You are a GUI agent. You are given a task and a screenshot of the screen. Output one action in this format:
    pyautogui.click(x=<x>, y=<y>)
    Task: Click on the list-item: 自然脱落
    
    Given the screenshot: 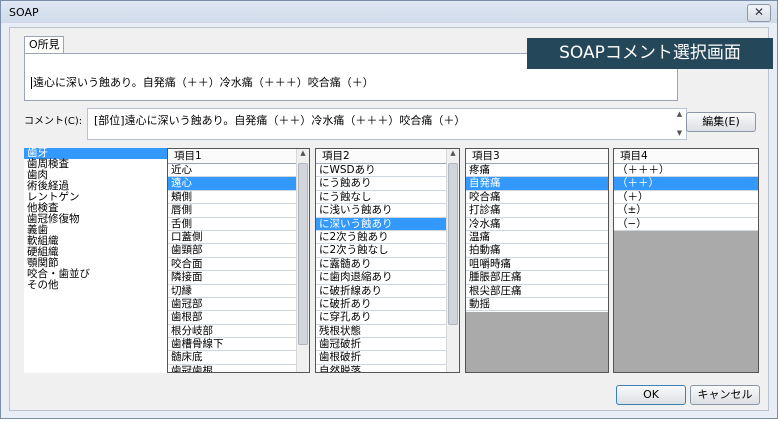 What is the action you would take?
    pyautogui.click(x=387, y=368)
    